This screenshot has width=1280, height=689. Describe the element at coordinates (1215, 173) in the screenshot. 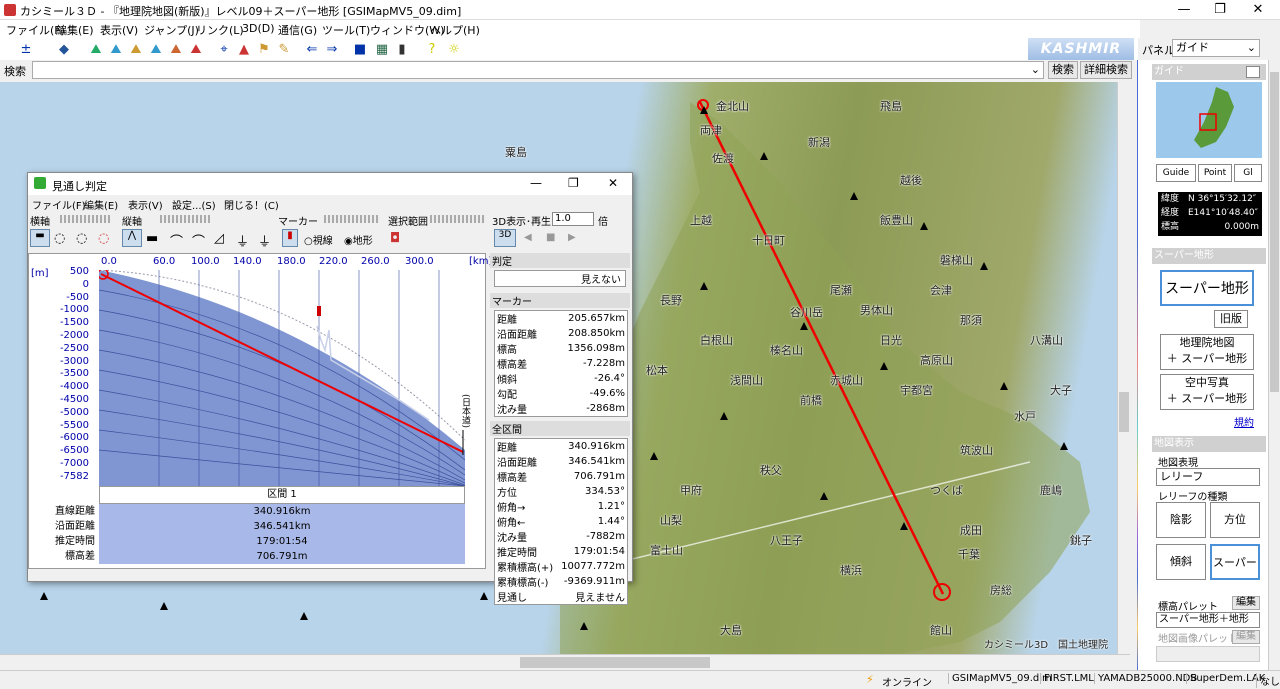

I see `tab-point: Point` at that location.